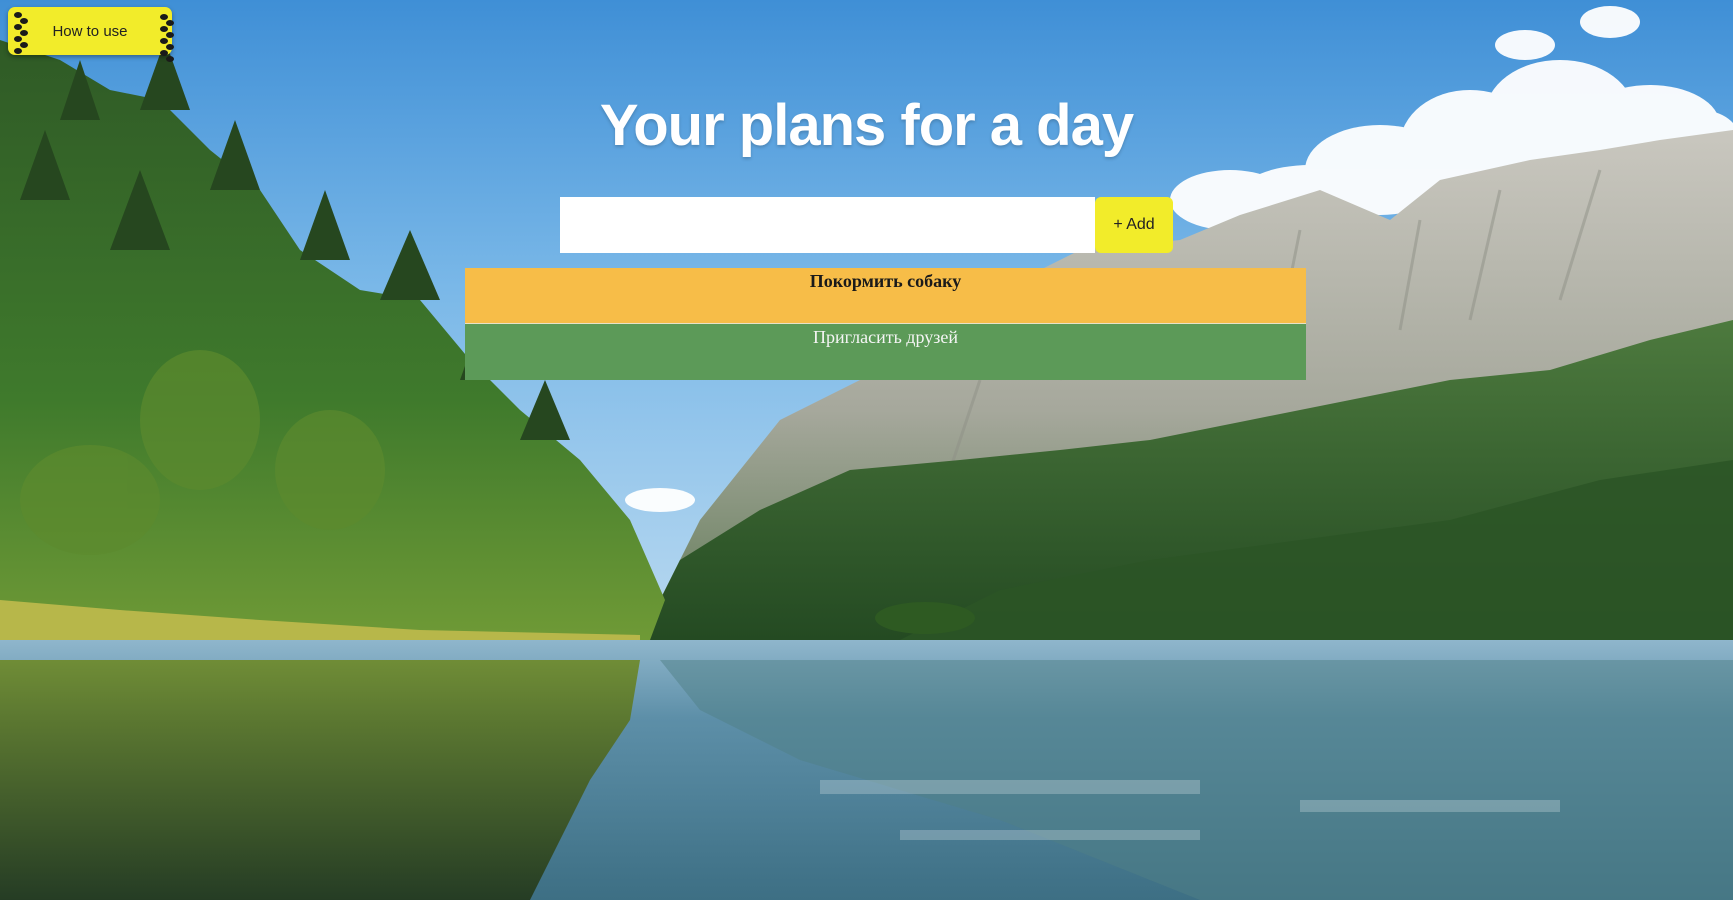 The height and width of the screenshot is (900, 1733). I want to click on task-text: Покормить собаку, so click(885, 281).